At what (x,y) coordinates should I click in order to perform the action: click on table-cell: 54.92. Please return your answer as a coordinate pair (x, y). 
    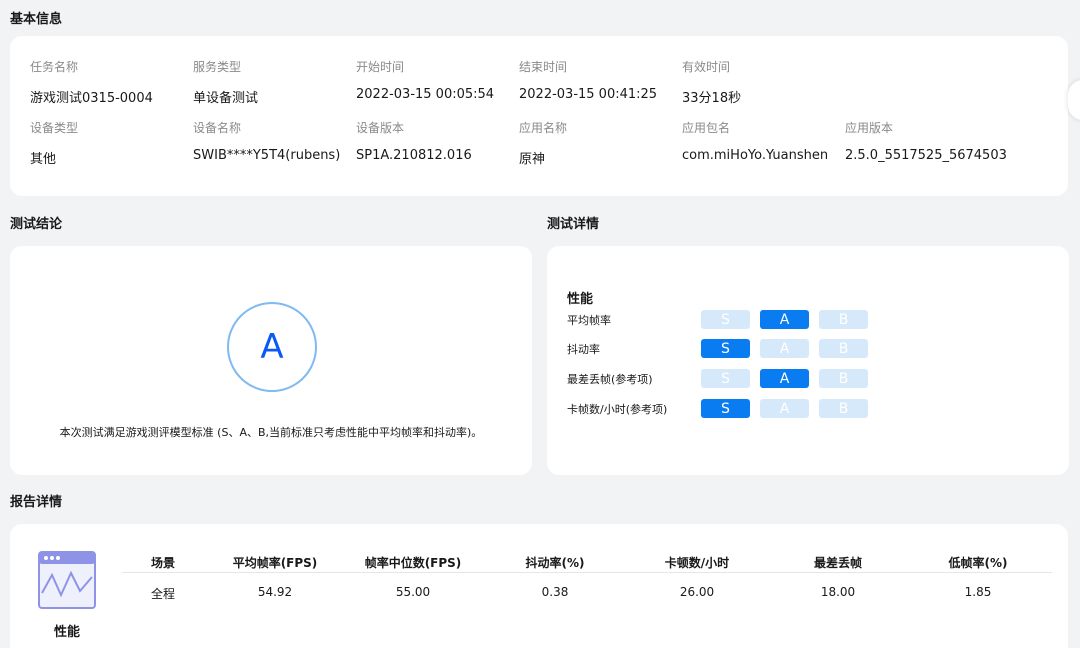
    Looking at the image, I should click on (275, 592).